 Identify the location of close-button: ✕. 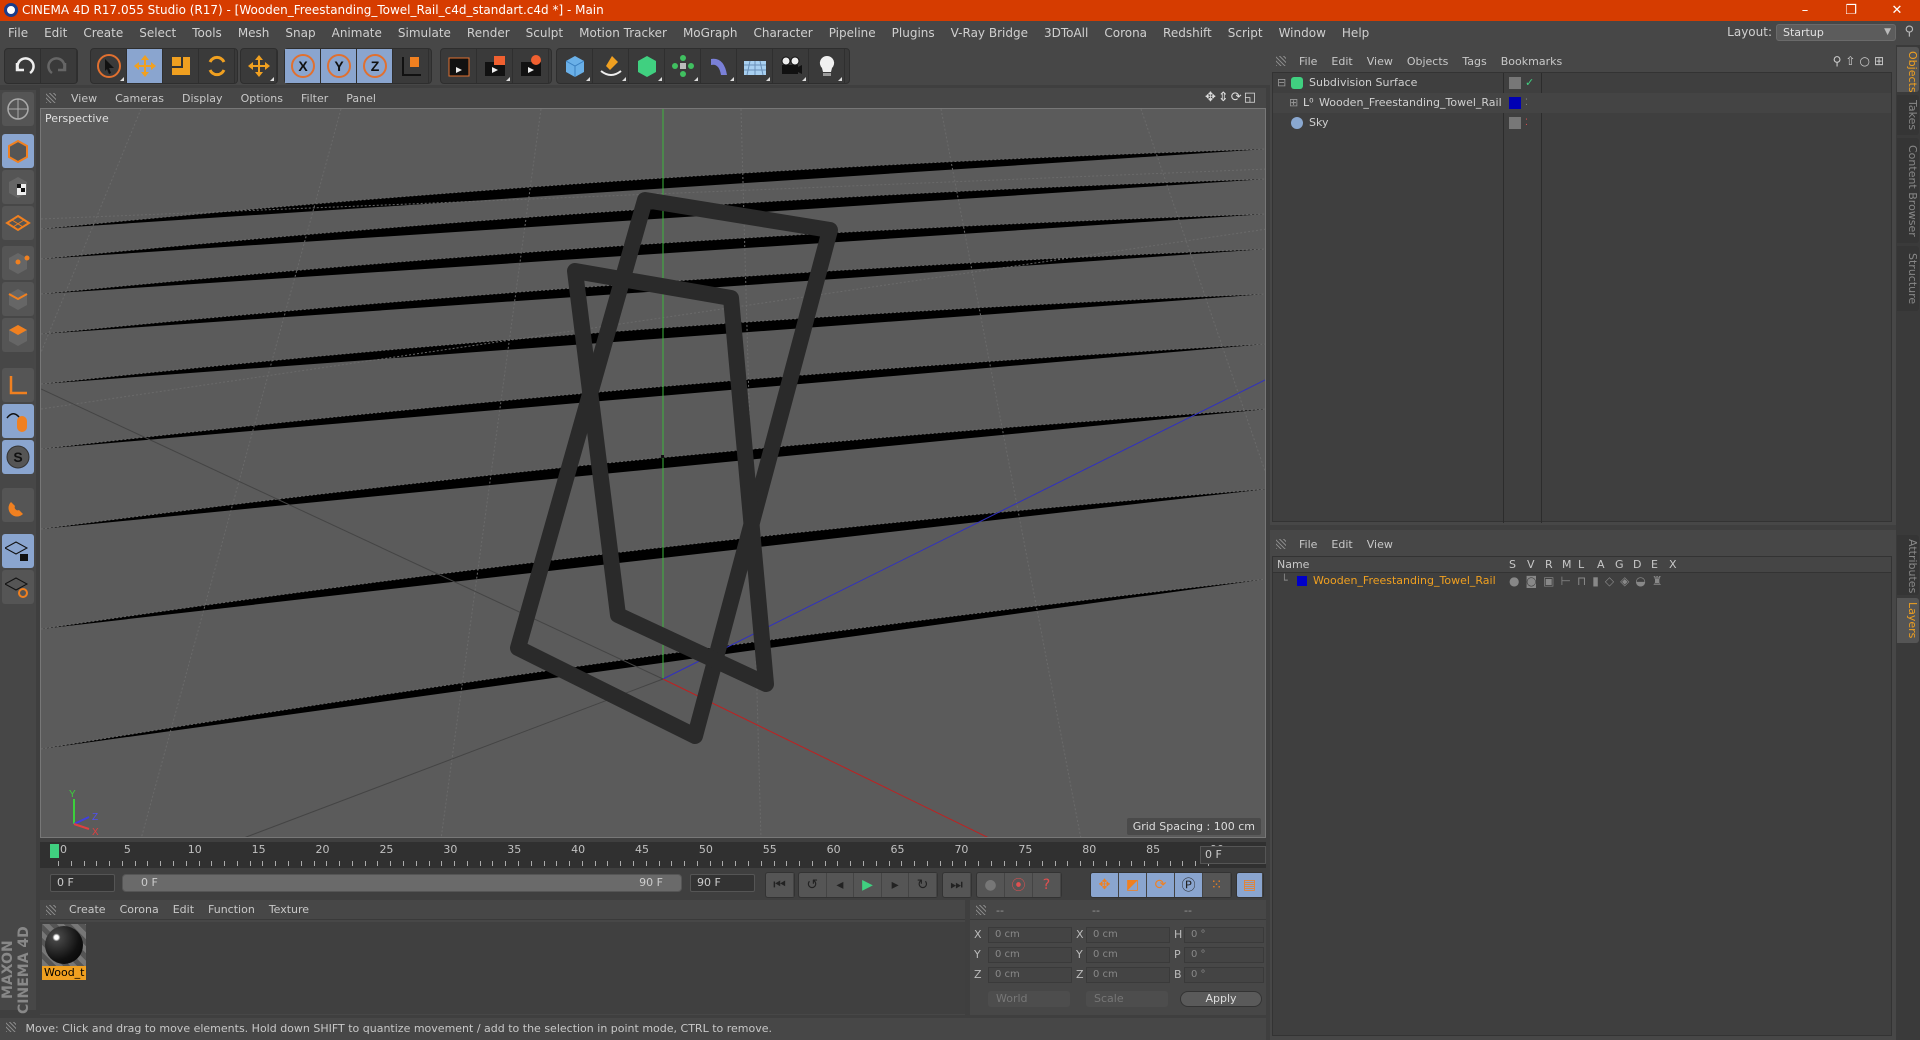
(1897, 10).